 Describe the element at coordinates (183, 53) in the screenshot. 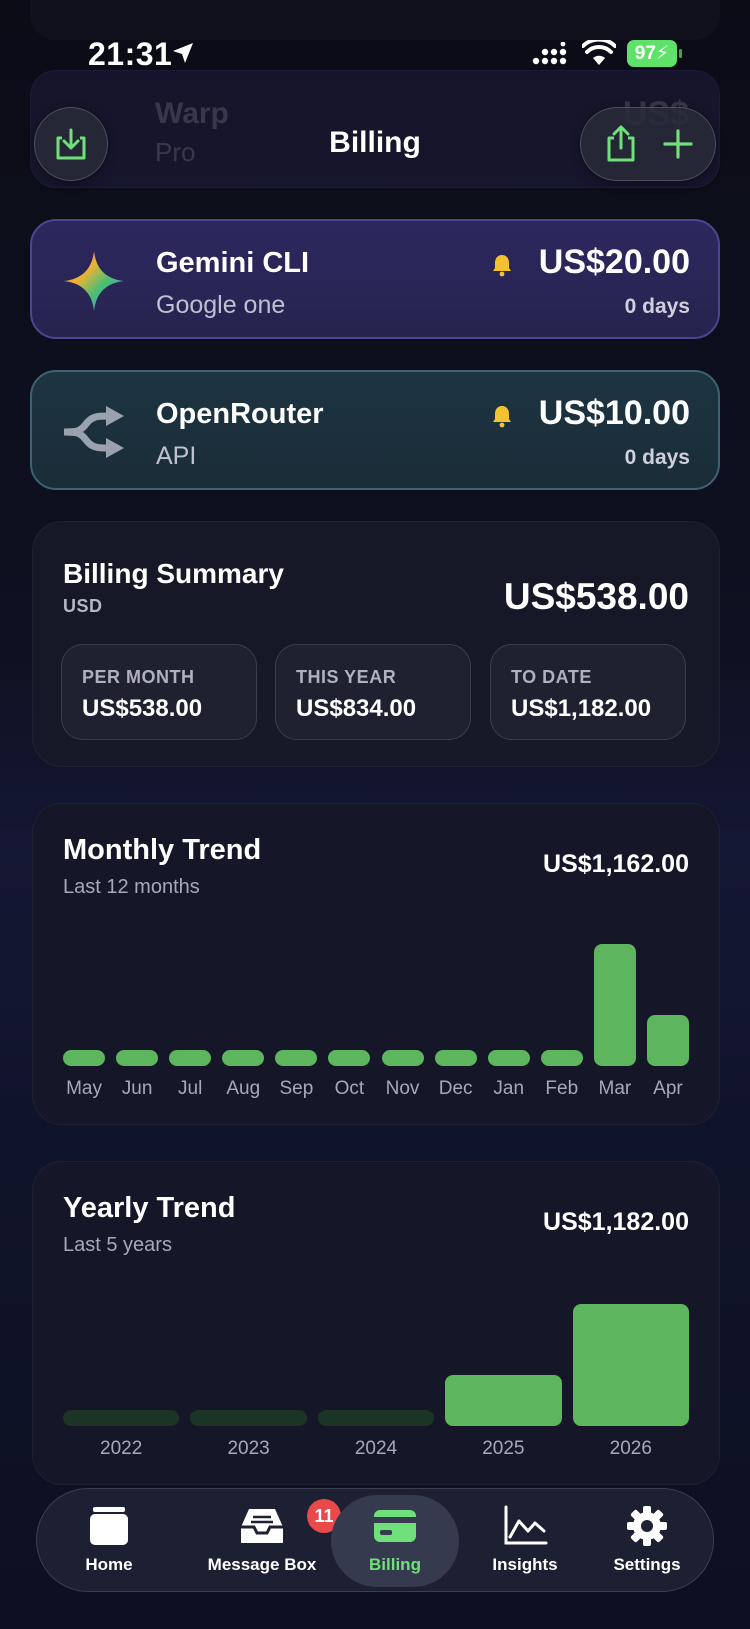

I see `location-arrow-icon` at that location.